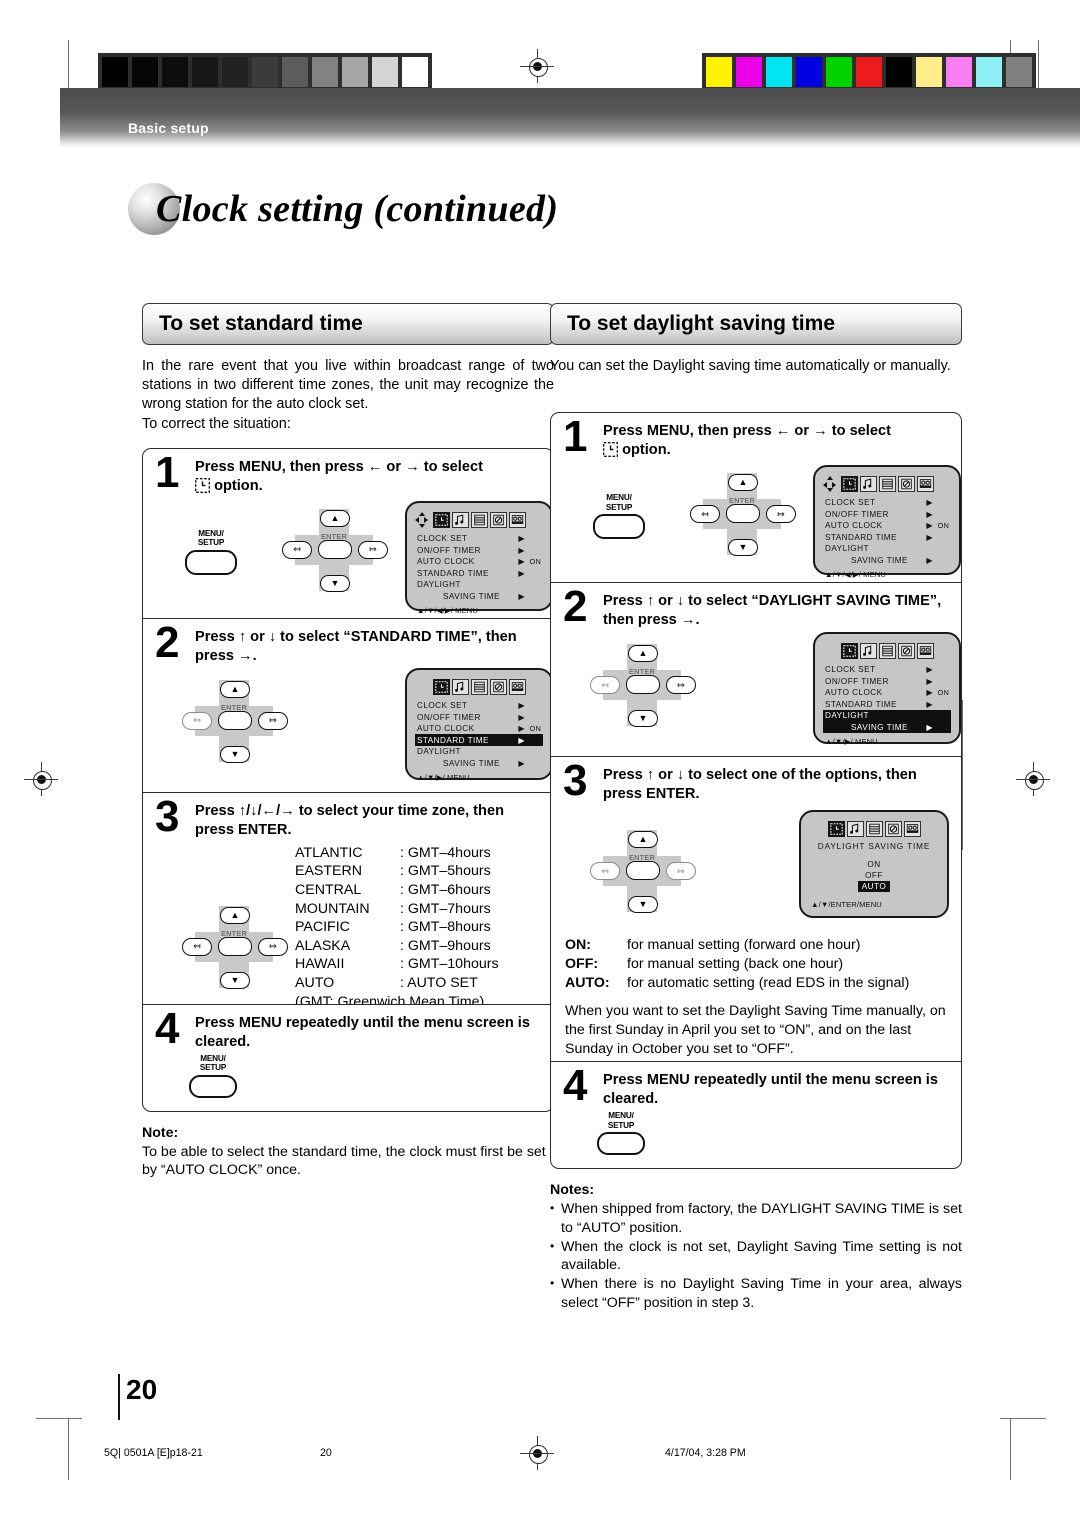  Describe the element at coordinates (479, 740) in the screenshot. I see `osd-menu-item-selected: STANDARD TIME ▶` at that location.